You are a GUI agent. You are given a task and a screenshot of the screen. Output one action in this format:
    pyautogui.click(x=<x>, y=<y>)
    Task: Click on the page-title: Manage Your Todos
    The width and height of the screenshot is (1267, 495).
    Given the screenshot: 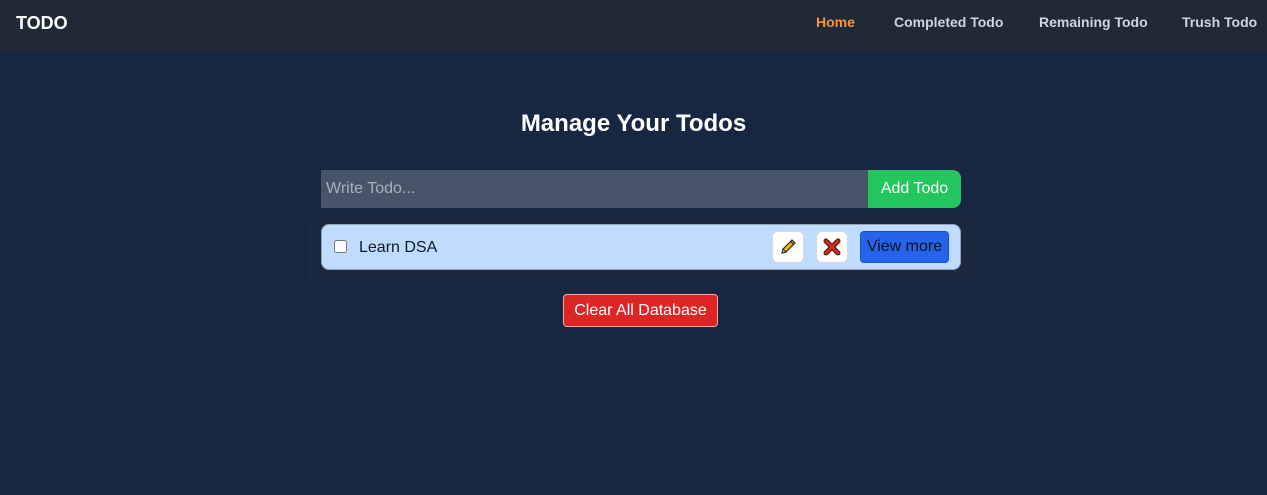 What is the action you would take?
    pyautogui.click(x=633, y=123)
    